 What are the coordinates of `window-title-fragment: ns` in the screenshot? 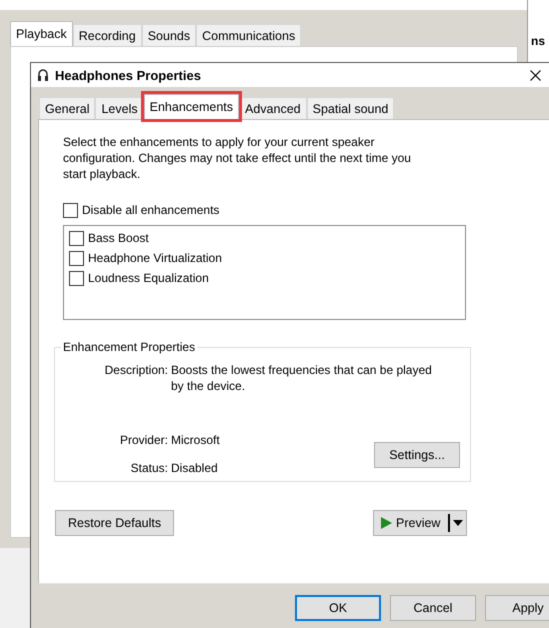 It's located at (538, 41).